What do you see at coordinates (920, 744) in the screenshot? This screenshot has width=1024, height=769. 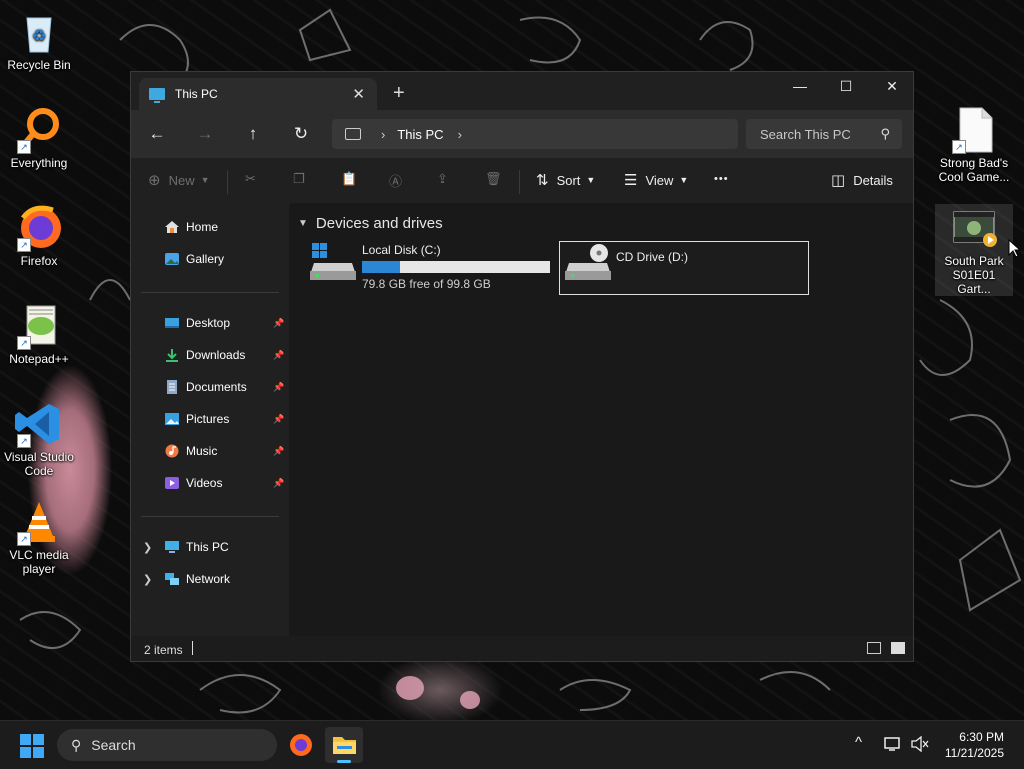 I see `volume-muted-icon` at bounding box center [920, 744].